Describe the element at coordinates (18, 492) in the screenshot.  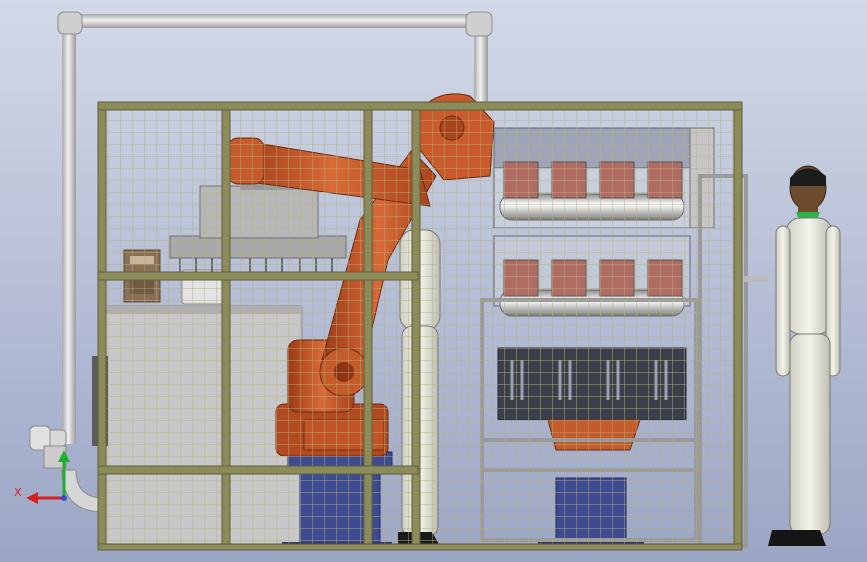
I see `x-axis-label: X` at that location.